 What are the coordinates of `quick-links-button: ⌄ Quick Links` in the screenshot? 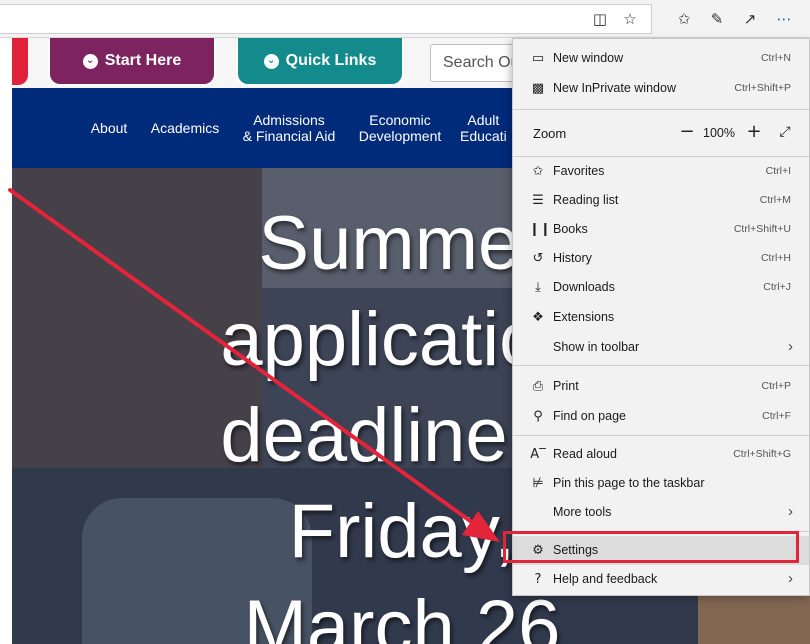 It's located at (320, 62).